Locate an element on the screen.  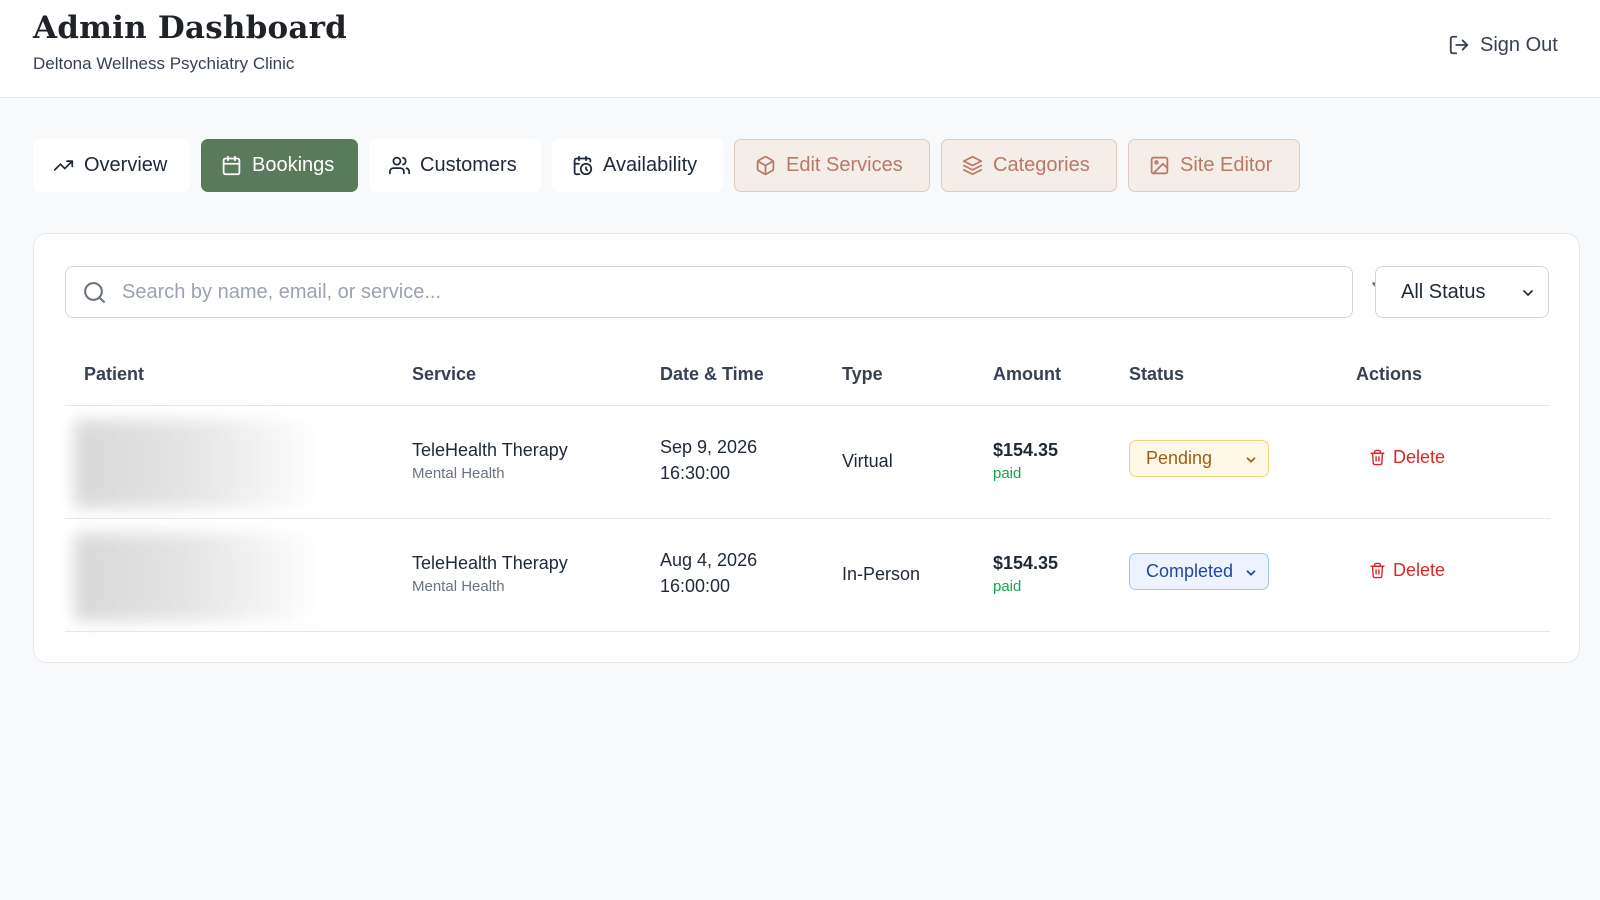
users-icon is located at coordinates (399, 165).